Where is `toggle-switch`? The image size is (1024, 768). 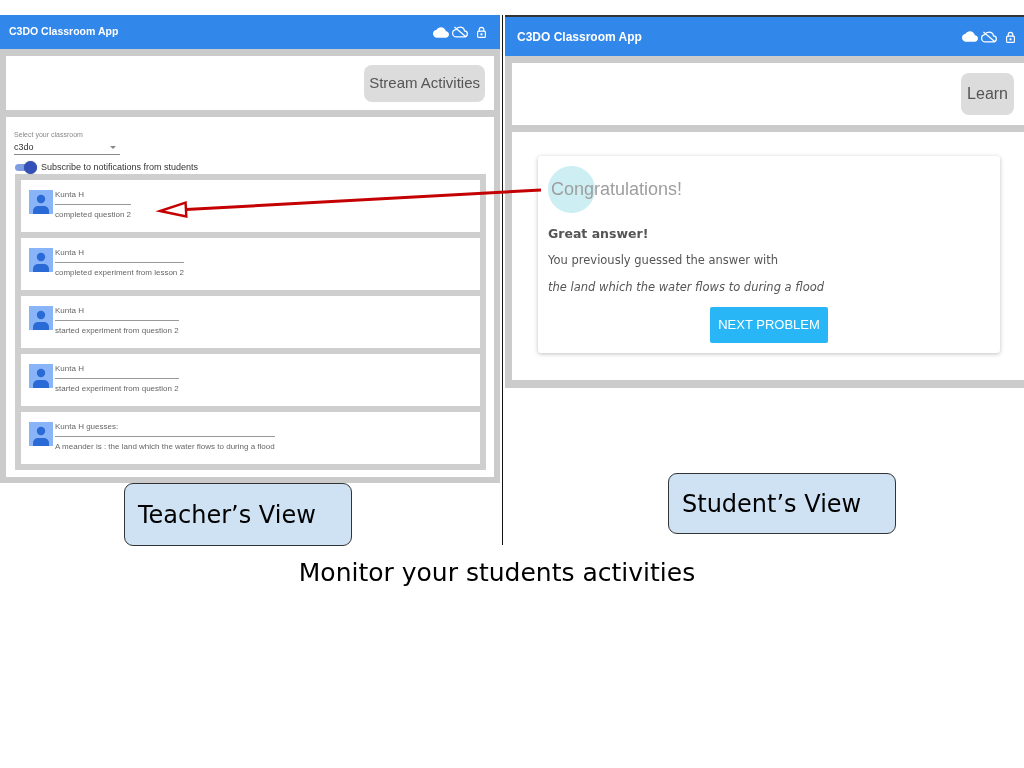 toggle-switch is located at coordinates (26, 167).